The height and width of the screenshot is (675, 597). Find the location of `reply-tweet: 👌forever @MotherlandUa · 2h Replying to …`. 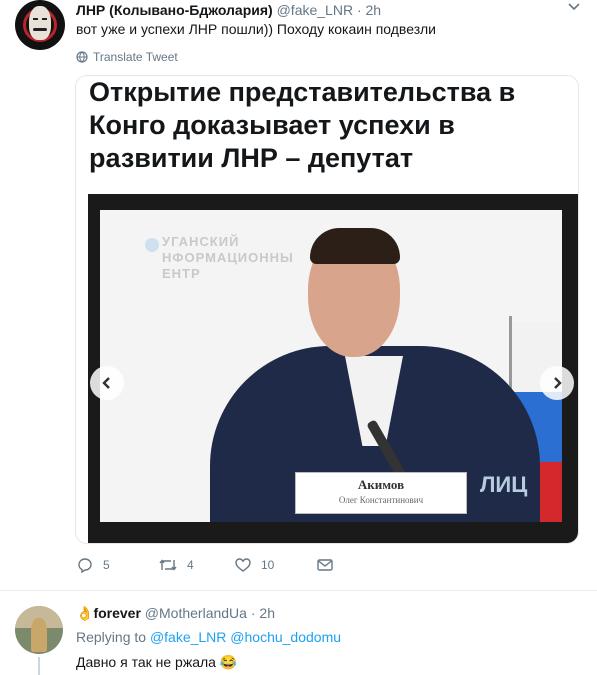

reply-tweet: 👌forever @MotherlandUa · 2h Replying to … is located at coordinates (298, 633).